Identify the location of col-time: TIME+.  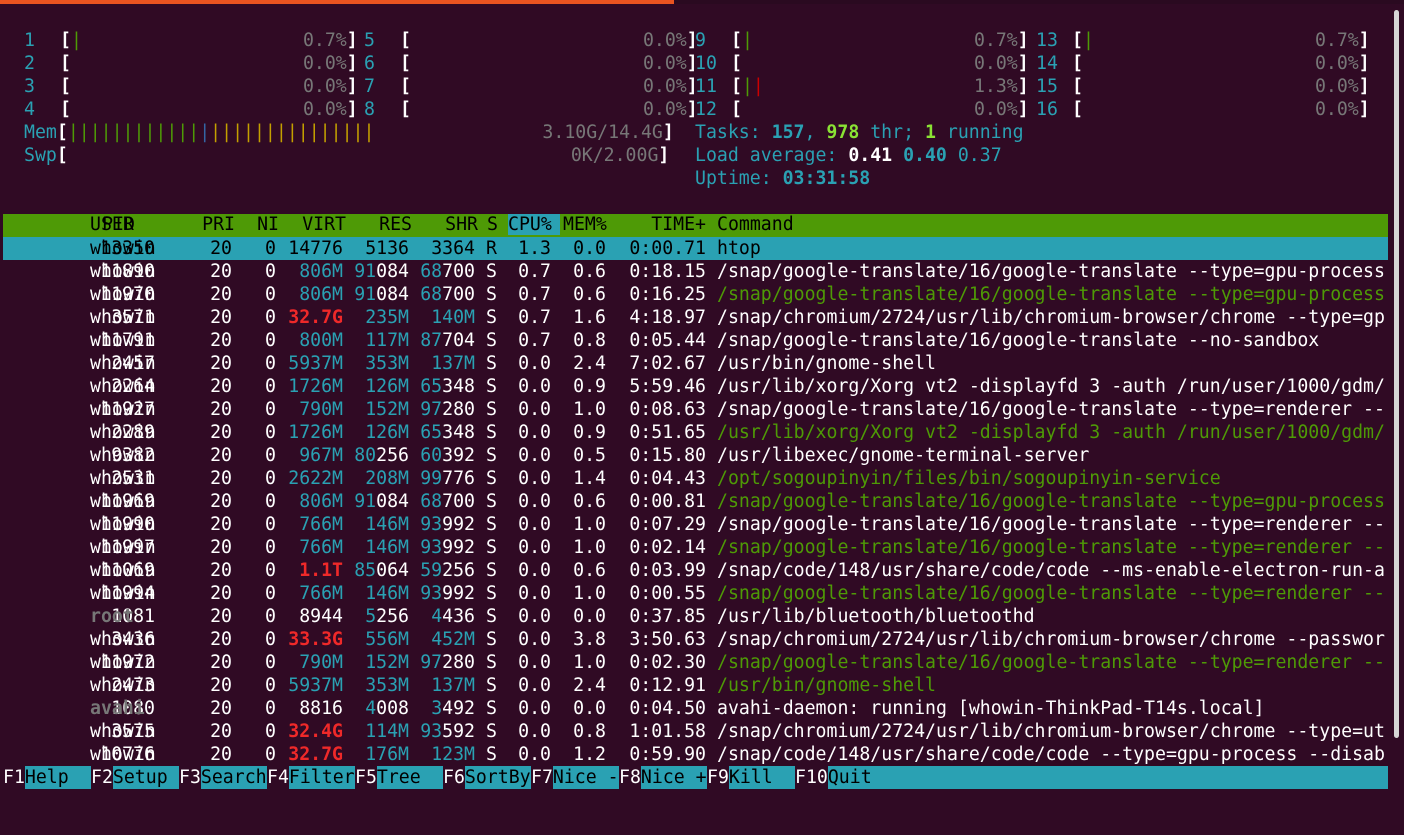
(664, 224).